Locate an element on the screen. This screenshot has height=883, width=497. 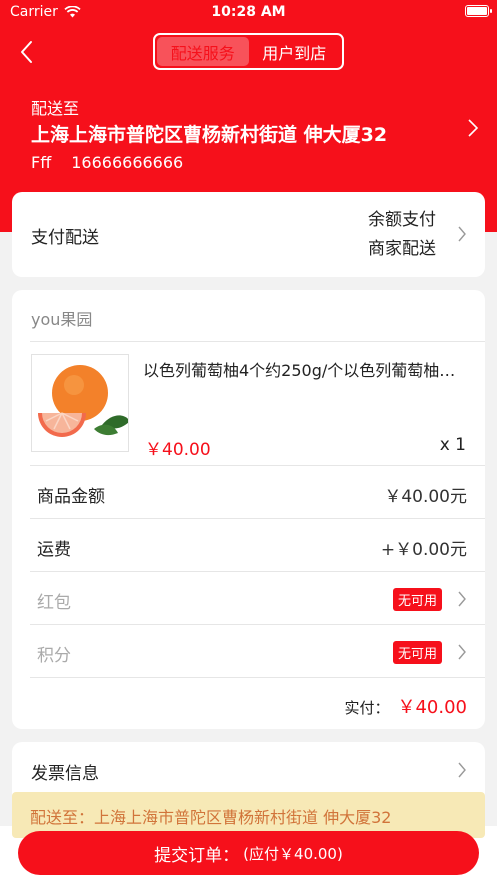
status-time: 10:28 AM is located at coordinates (248, 12).